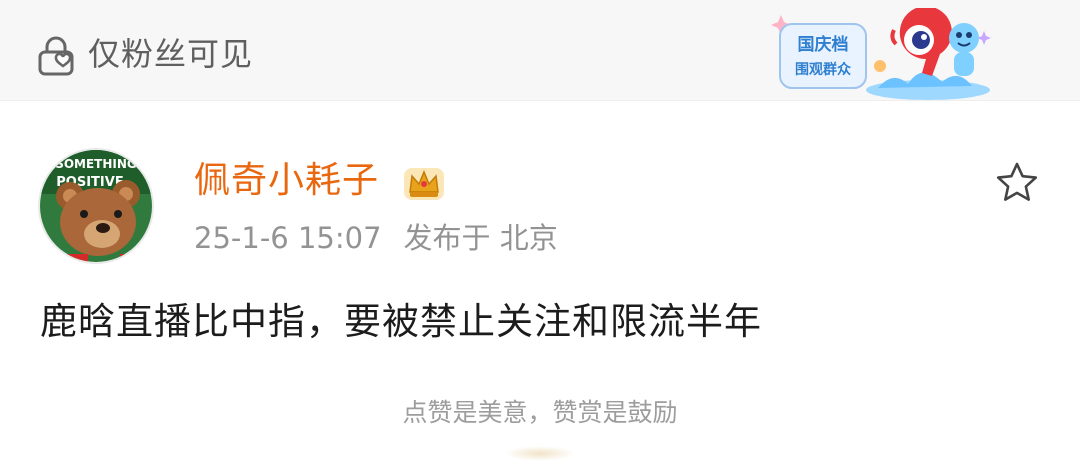  I want to click on badge-line2: 围观群众, so click(823, 69).